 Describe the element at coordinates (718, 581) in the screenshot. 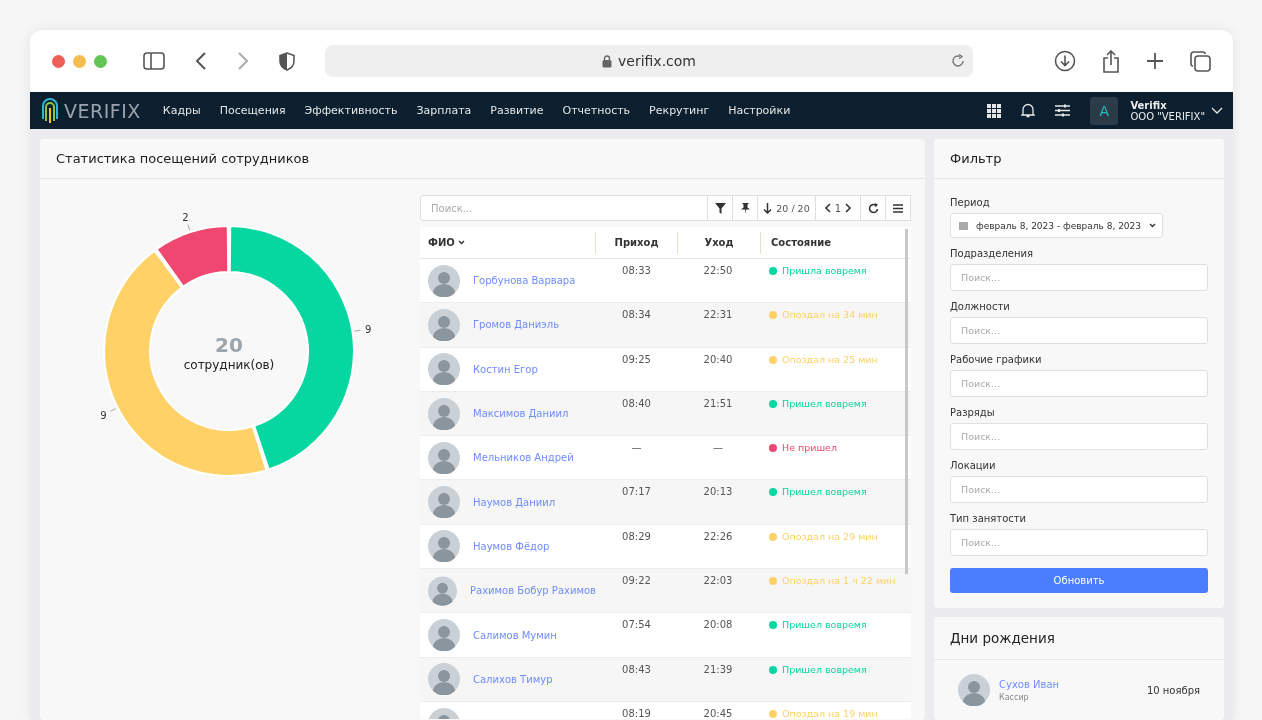

I see `table-cell-text: 22:03` at that location.